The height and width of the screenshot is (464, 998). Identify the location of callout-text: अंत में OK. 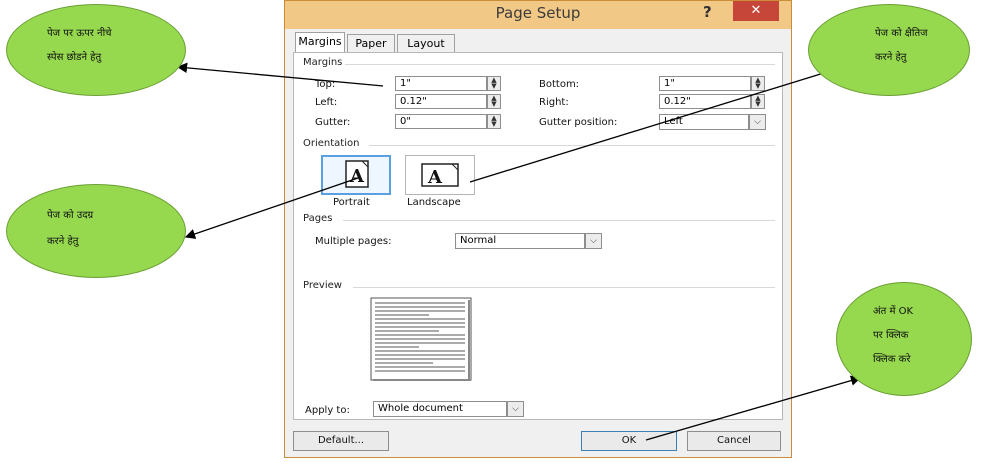
(893, 311).